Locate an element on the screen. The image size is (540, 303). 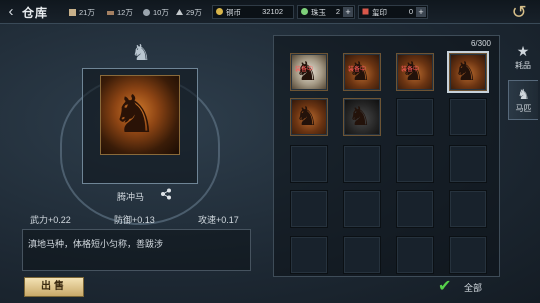
resource-wood: 12万 is located at coordinates (119, 12).